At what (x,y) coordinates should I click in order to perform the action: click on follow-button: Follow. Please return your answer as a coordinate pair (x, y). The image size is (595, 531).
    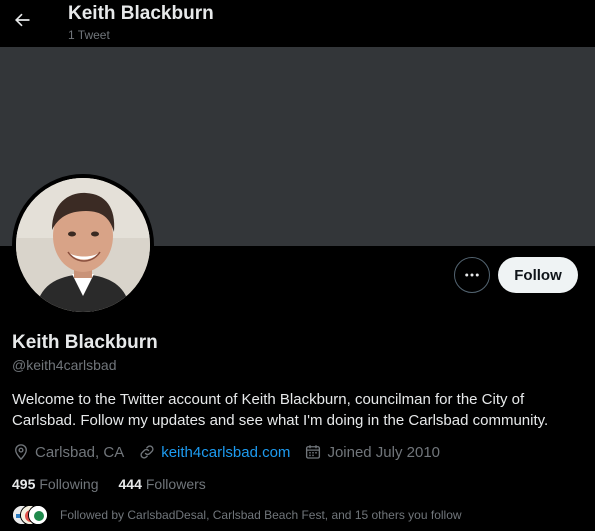
    Looking at the image, I should click on (538, 275).